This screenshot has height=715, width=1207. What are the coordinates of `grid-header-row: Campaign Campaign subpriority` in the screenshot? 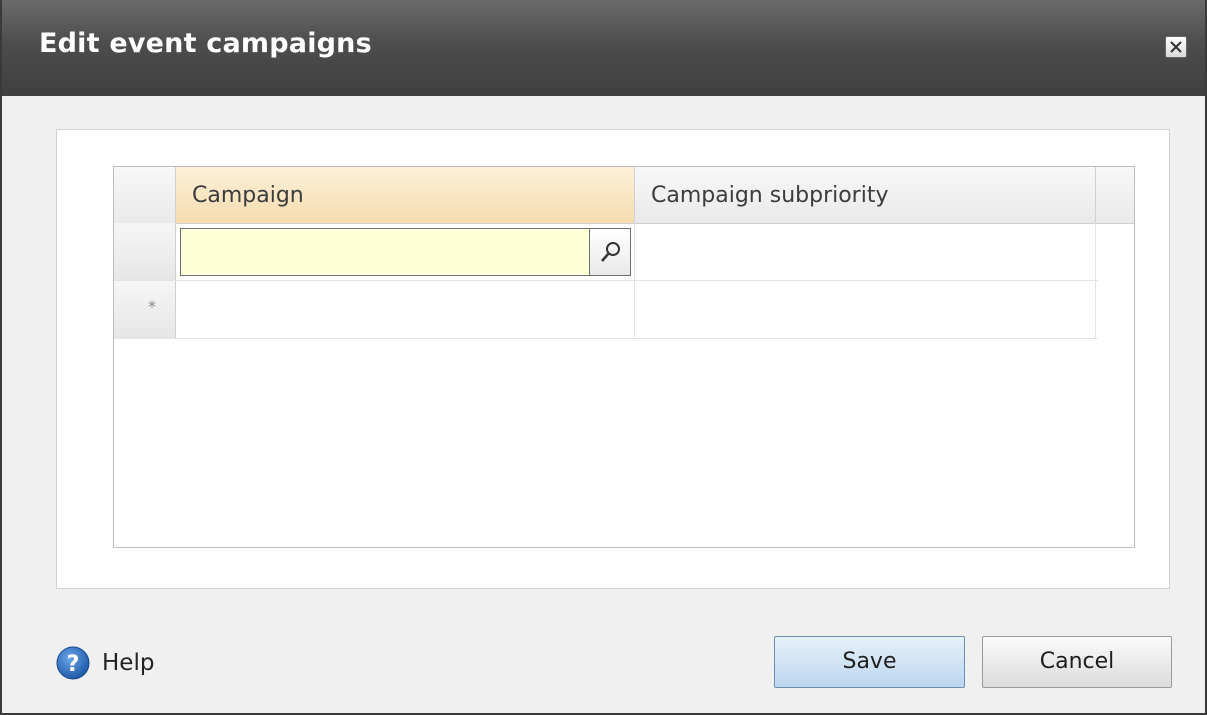 It's located at (624, 195).